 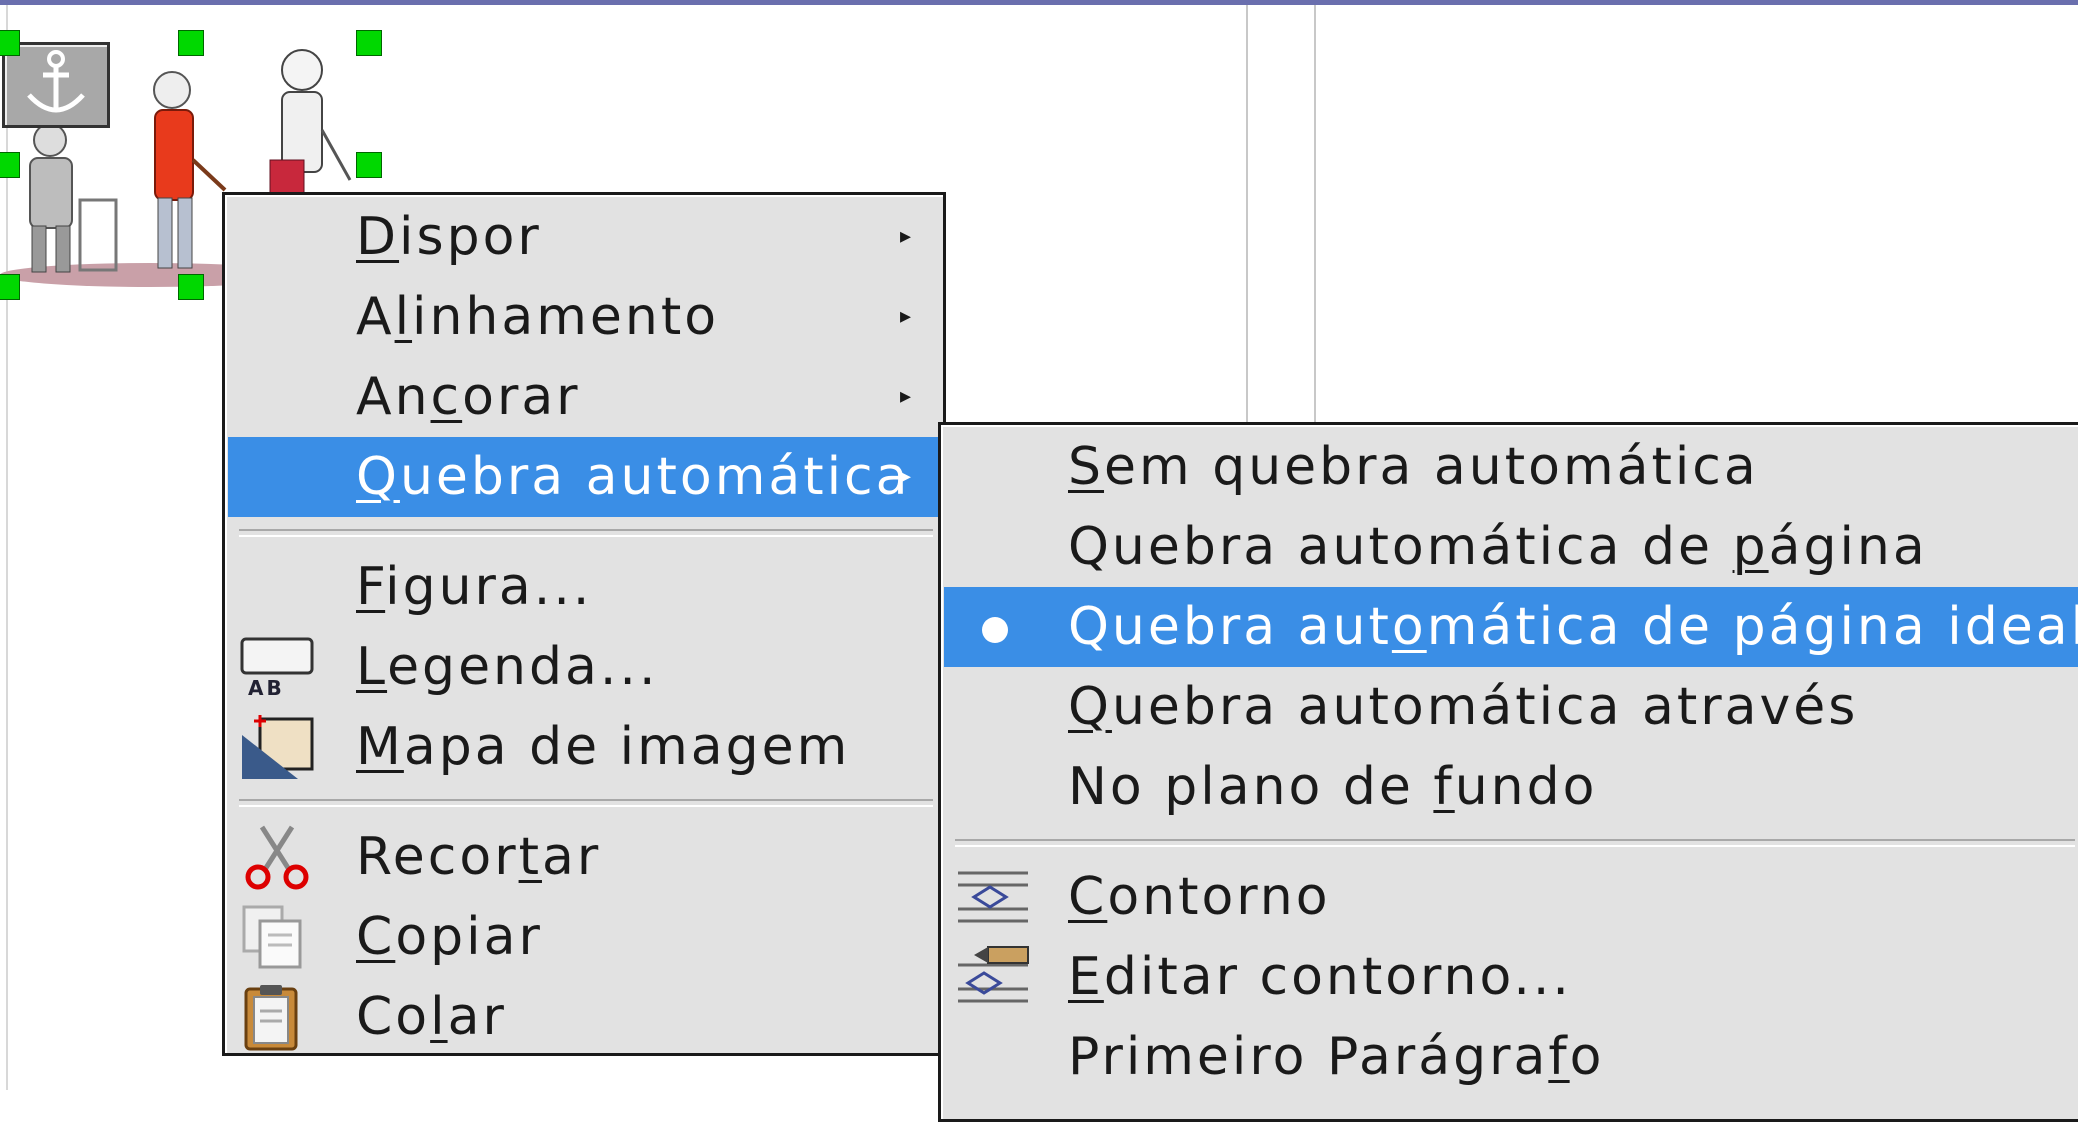 What do you see at coordinates (1511, 547) in the screenshot?
I see `menu-item-quebra-automatica-de-pagina: Quebra automática de página` at bounding box center [1511, 547].